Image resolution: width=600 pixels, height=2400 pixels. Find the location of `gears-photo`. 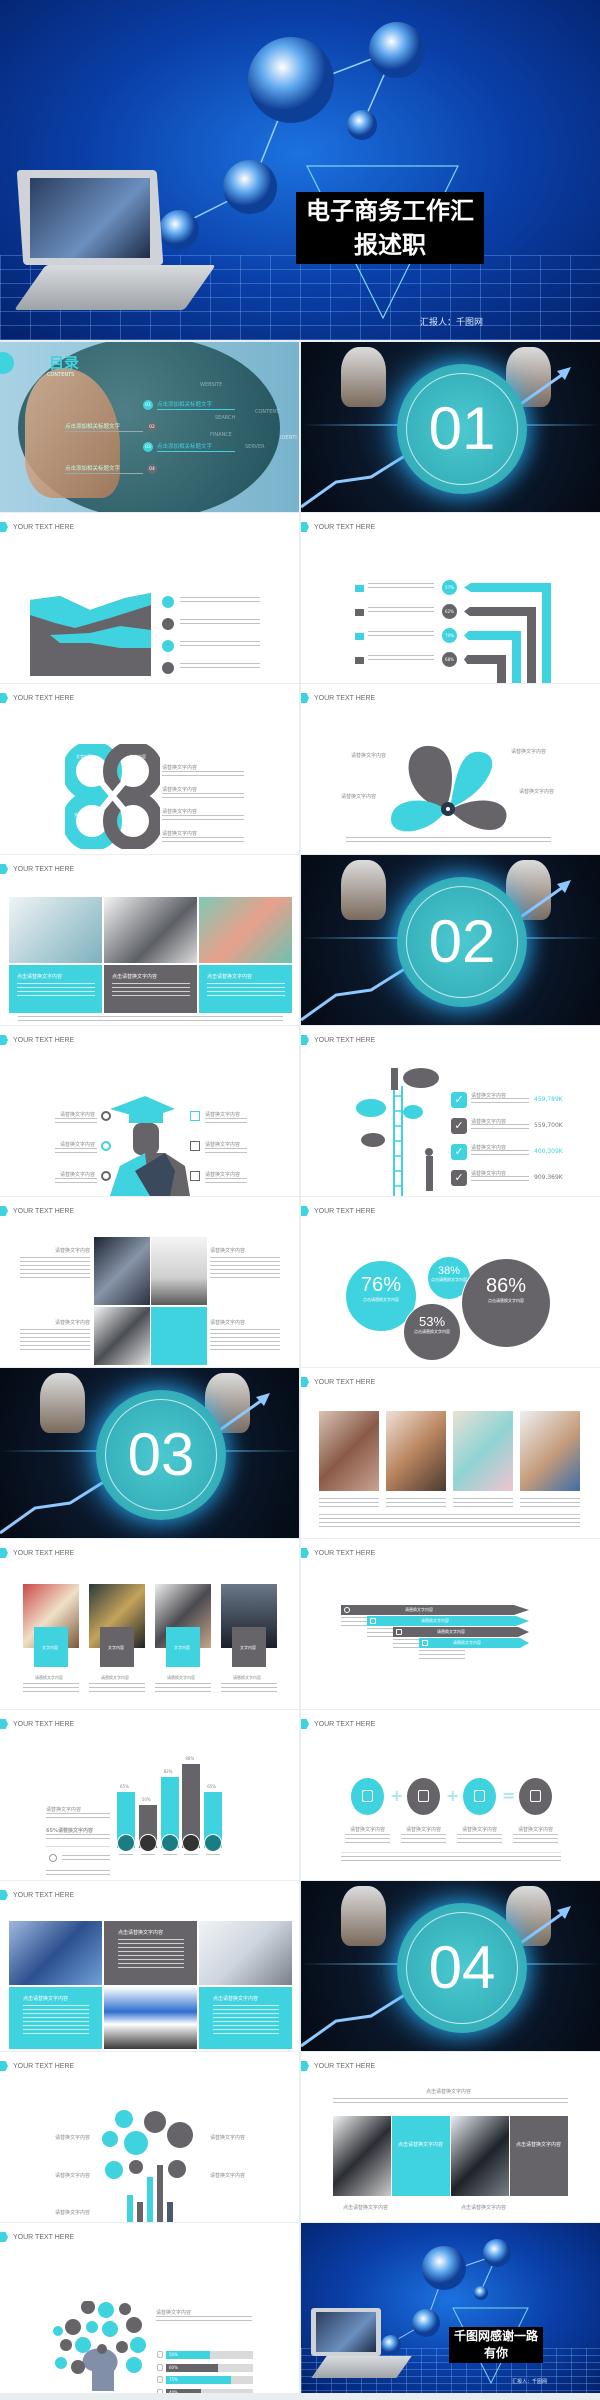

gears-photo is located at coordinates (55, 930).